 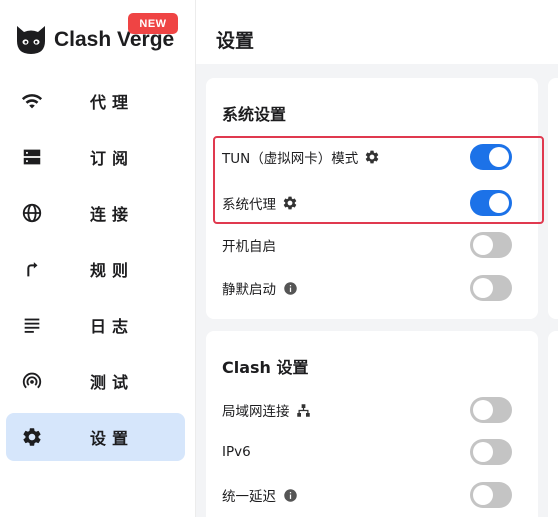 I want to click on sidebar-item-label: 设置, so click(x=112, y=438).